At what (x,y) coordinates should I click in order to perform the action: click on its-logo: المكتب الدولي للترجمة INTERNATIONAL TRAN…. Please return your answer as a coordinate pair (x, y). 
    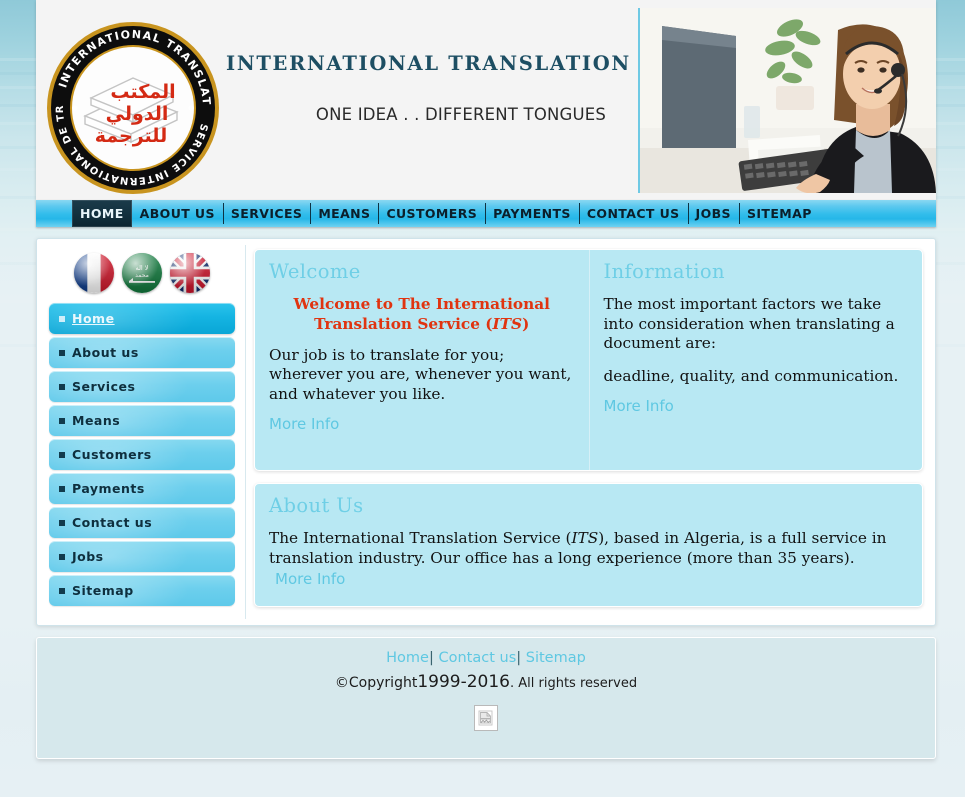
    Looking at the image, I should click on (133, 108).